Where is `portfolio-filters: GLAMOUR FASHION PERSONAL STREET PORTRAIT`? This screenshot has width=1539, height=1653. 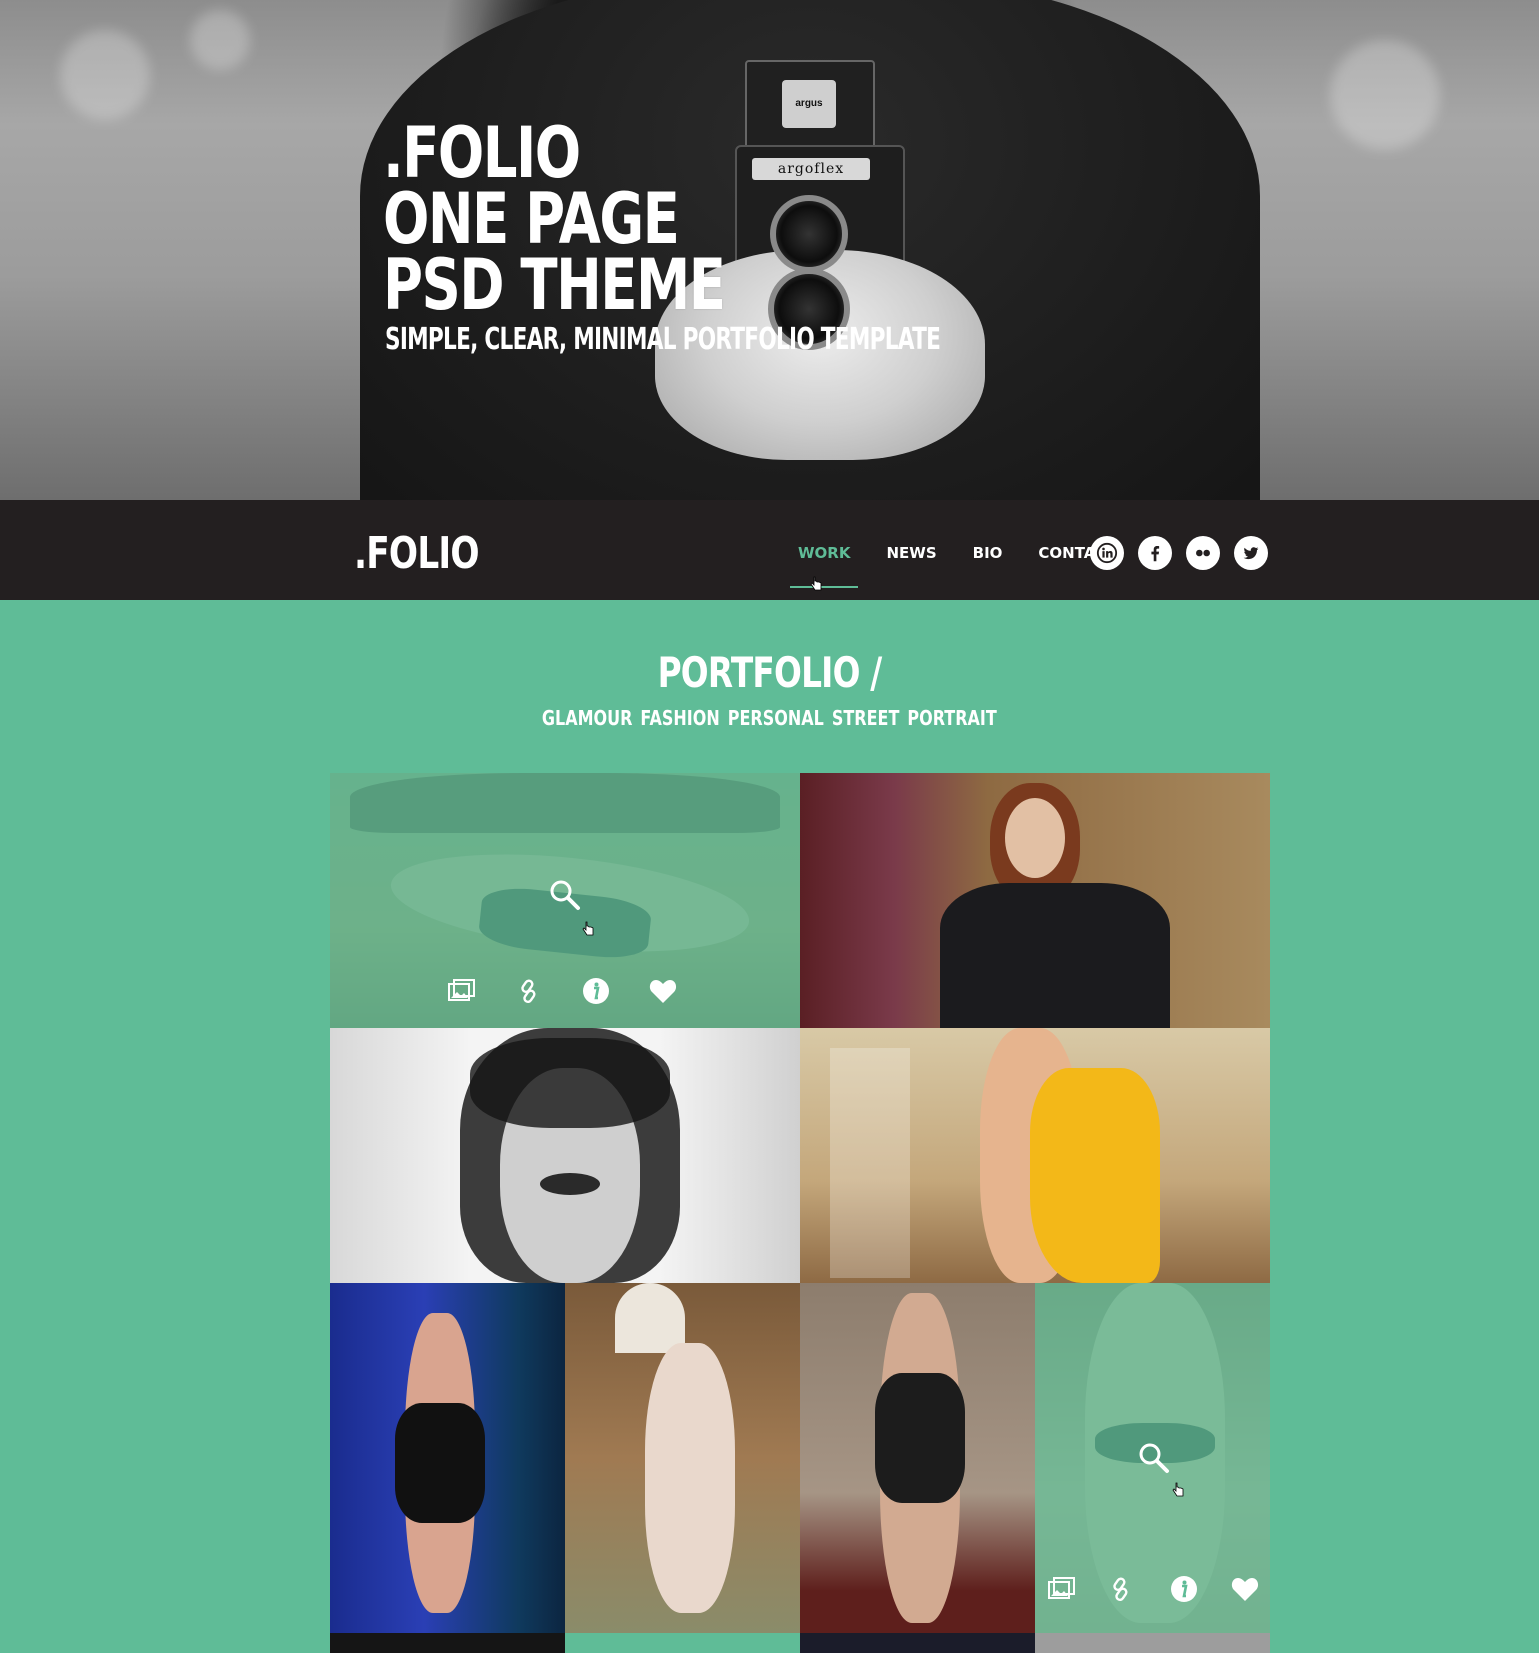
portfolio-filters: GLAMOUR FASHION PERSONAL STREET PORTRAIT is located at coordinates (769, 718).